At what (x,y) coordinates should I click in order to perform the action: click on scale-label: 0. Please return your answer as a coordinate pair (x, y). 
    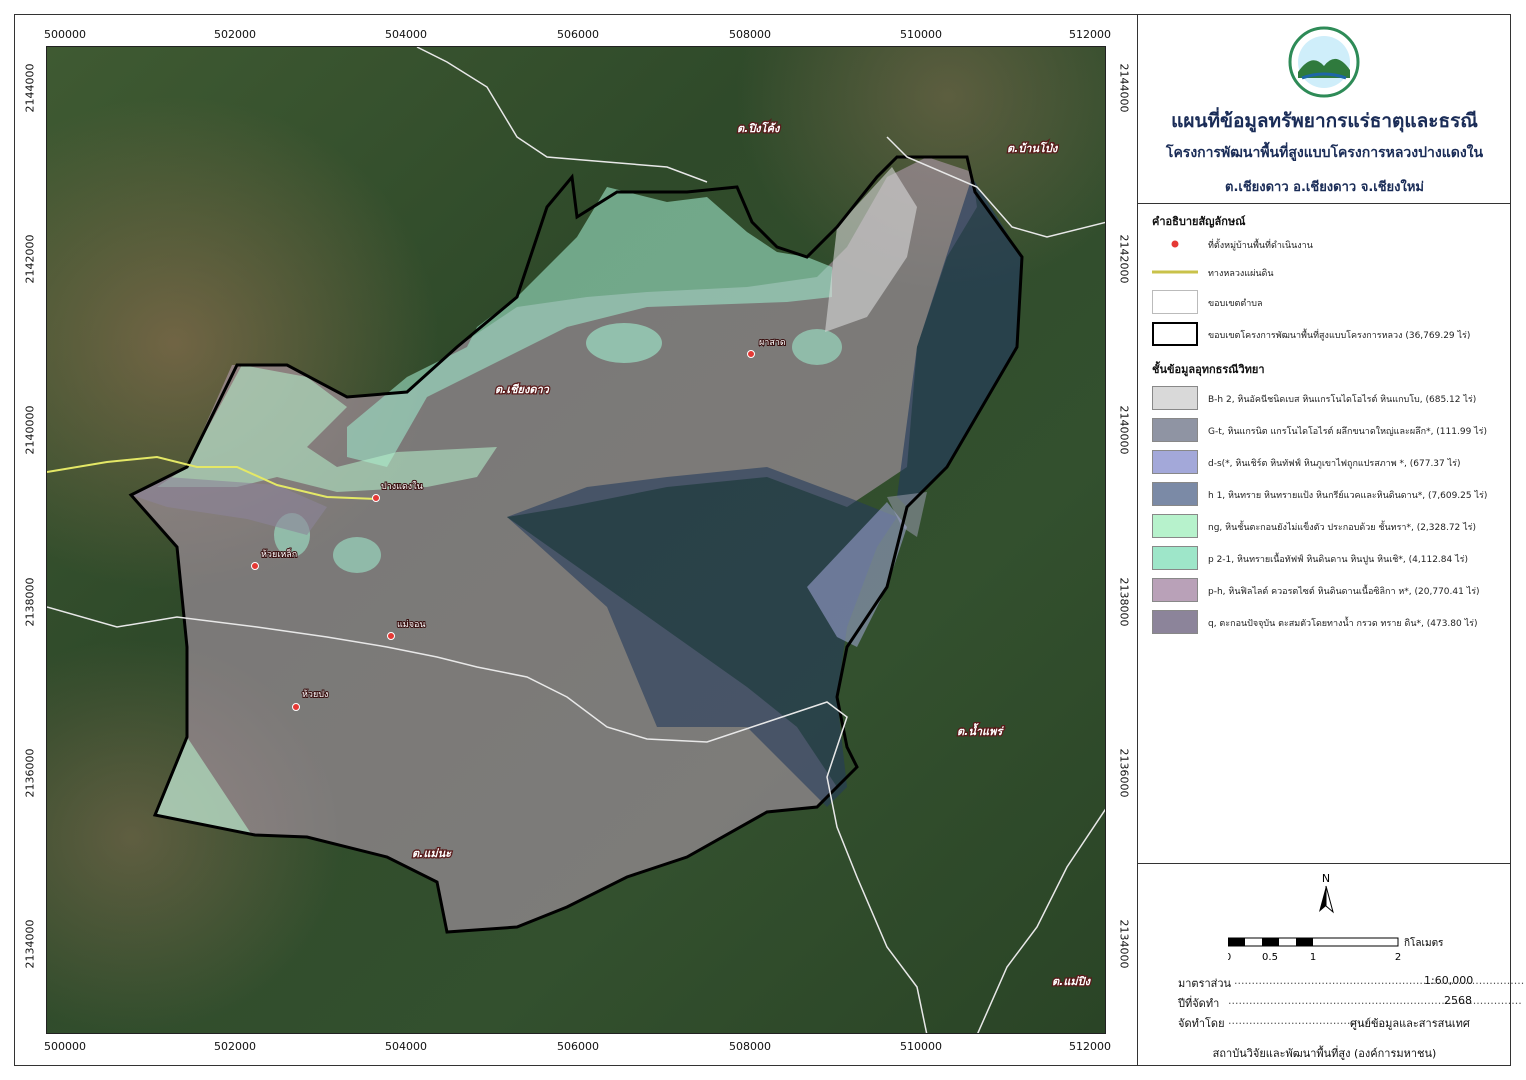
    Looking at the image, I should click on (1229, 957).